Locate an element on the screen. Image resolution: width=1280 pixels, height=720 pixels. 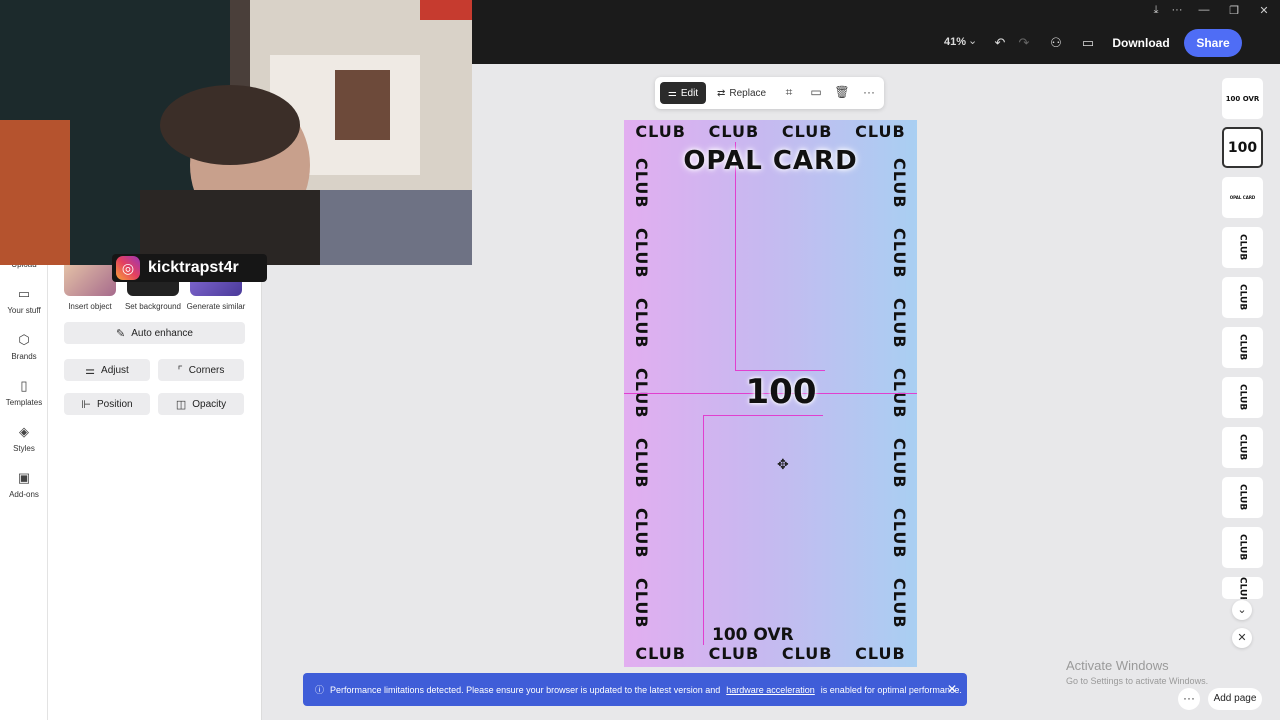
rail-styles: ◈ Styles is located at coordinates (24, 438).